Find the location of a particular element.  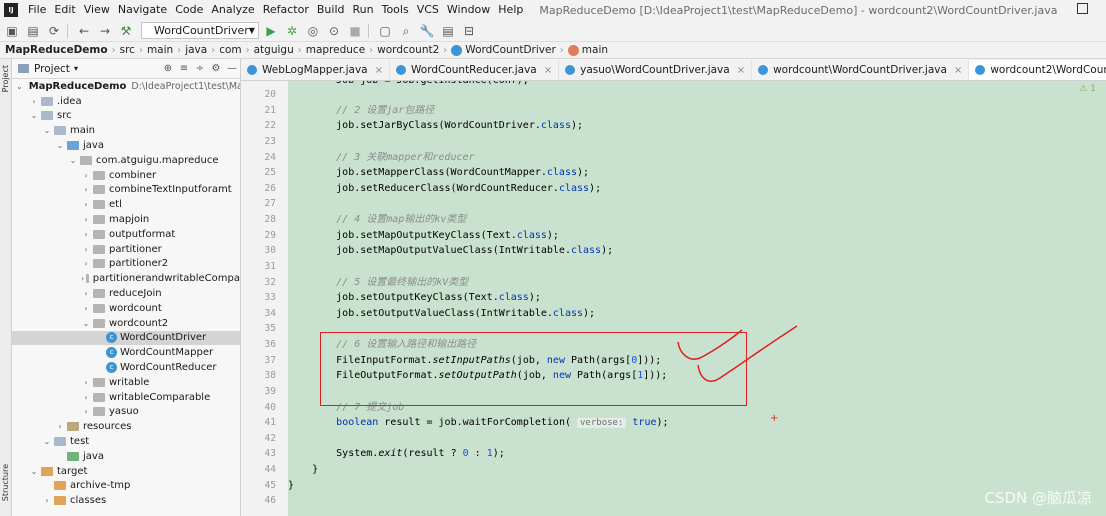

tree-item: › resources is located at coordinates (126, 426).